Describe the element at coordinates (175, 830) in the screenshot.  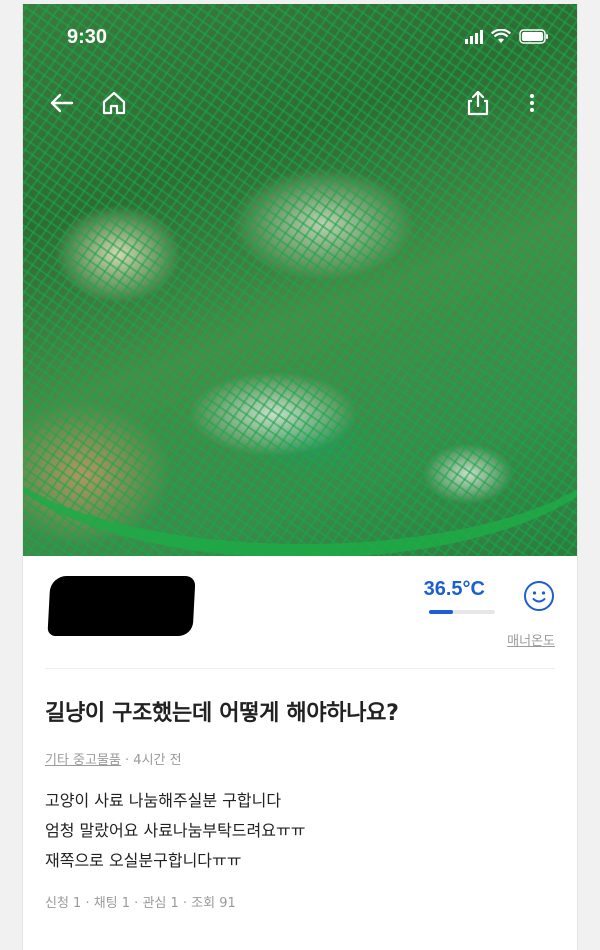
I see `post-body-line: 엄청 말랐어요 사료나눔부탁드려요ㅠㅠ` at that location.